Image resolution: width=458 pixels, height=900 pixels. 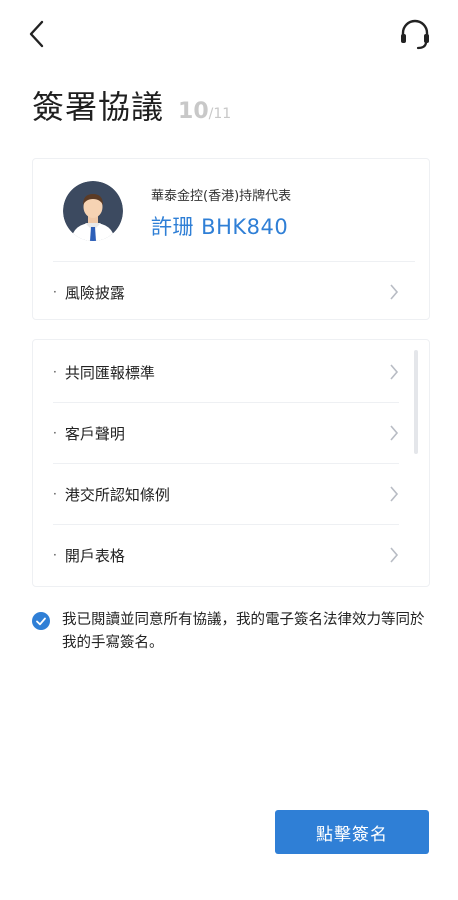 I want to click on back-button, so click(x=38, y=34).